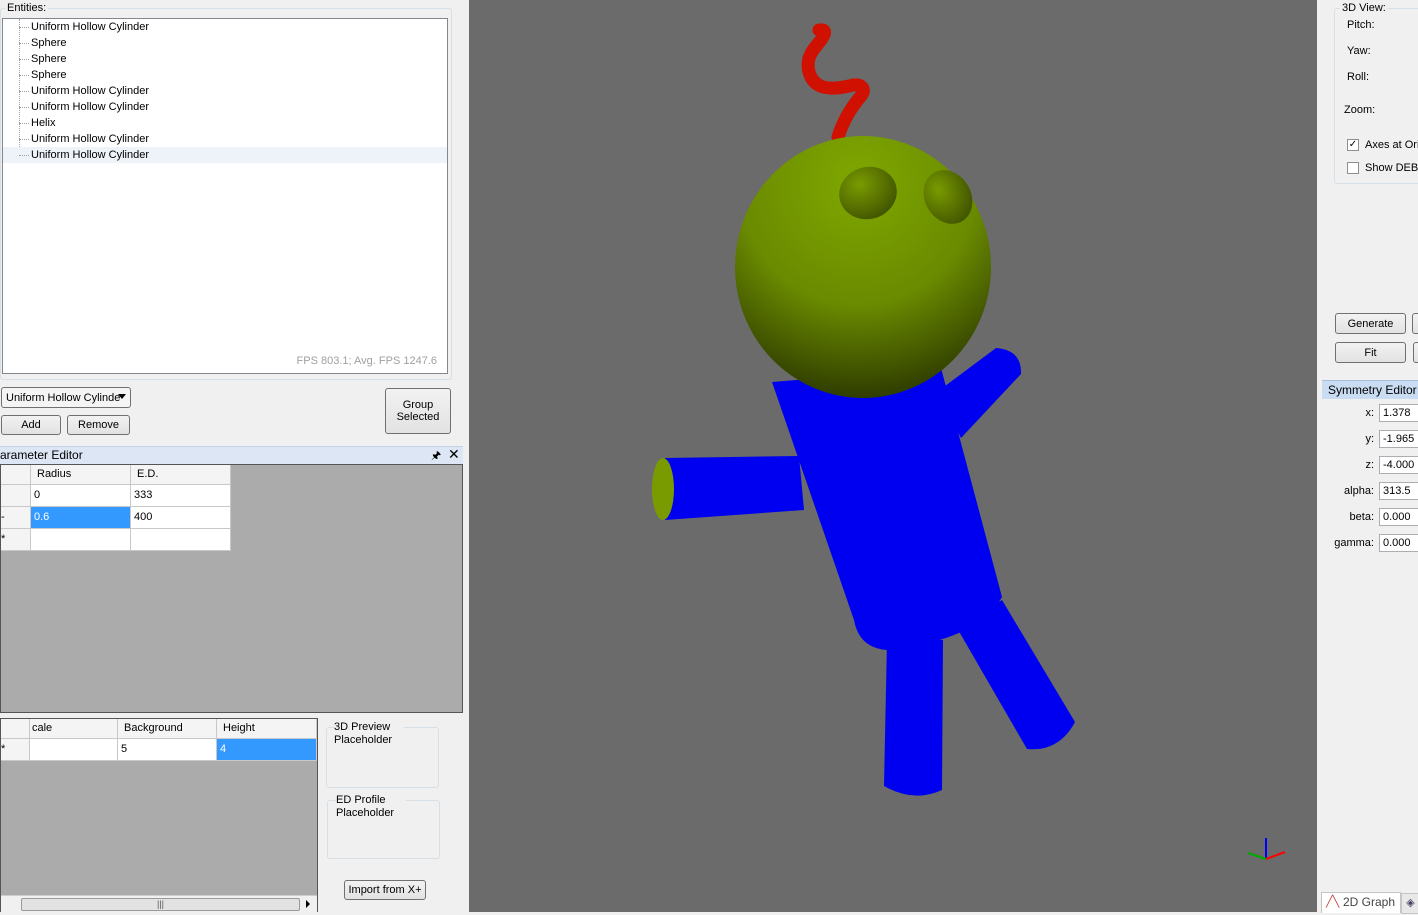 The height and width of the screenshot is (915, 1418). I want to click on tree-item-selected: Uniform Hollow Cylinder, so click(225, 155).